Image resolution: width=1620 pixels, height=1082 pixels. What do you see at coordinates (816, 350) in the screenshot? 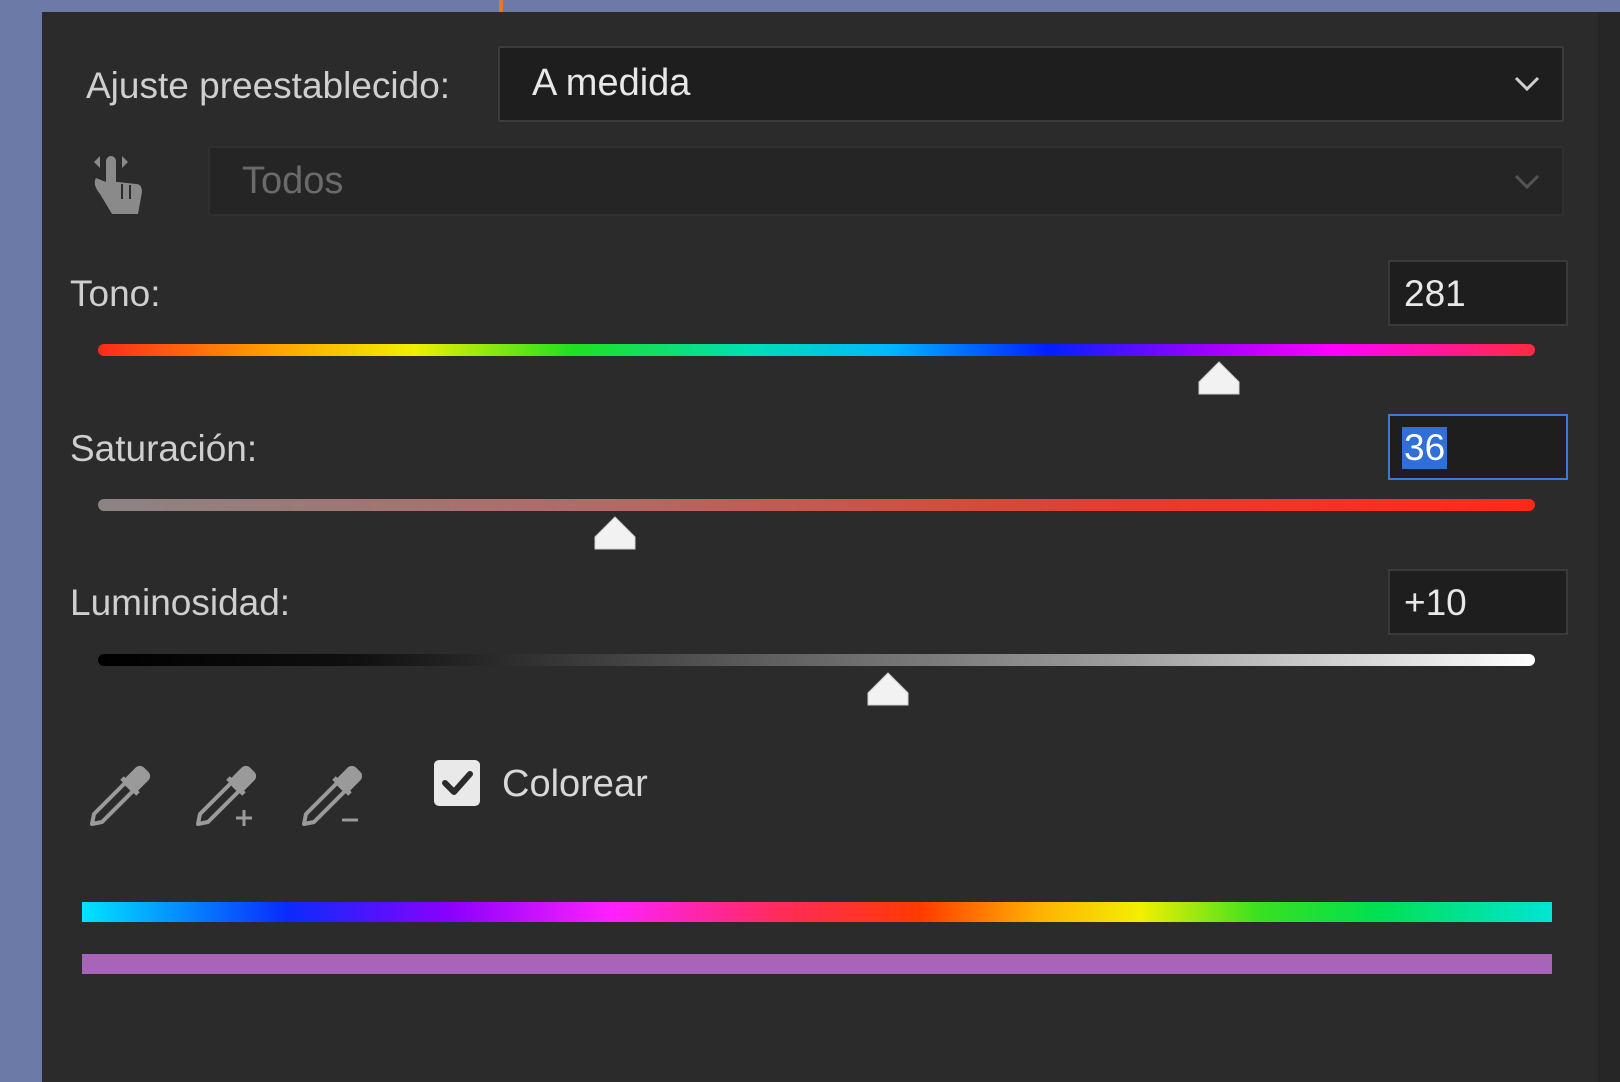
I see `hue-slider-track` at bounding box center [816, 350].